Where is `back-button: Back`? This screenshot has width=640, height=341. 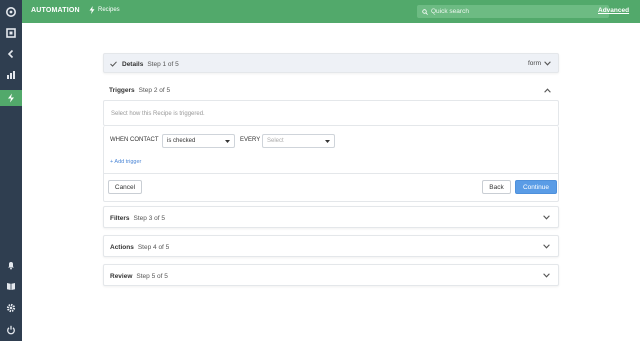 back-button: Back is located at coordinates (496, 187).